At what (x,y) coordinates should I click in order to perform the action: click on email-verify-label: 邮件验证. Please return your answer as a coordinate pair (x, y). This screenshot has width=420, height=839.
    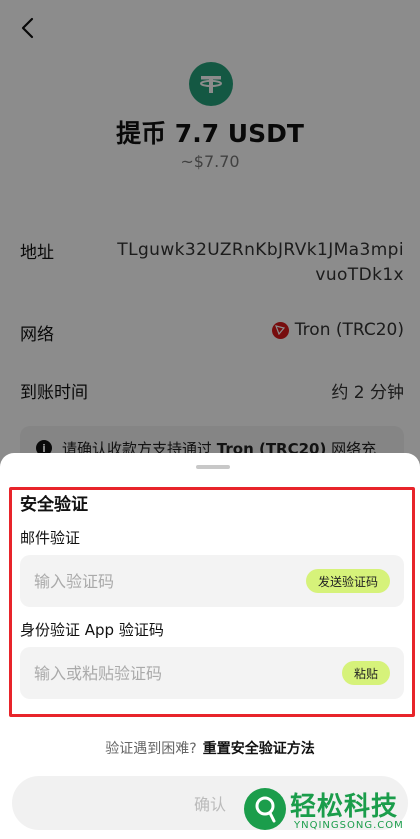
    Looking at the image, I should click on (50, 538).